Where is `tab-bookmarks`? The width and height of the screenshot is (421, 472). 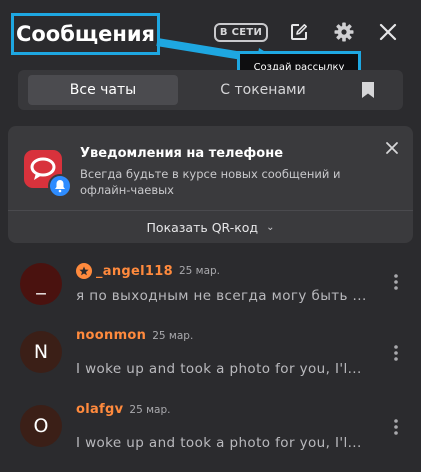
tab-bookmarks is located at coordinates (368, 90).